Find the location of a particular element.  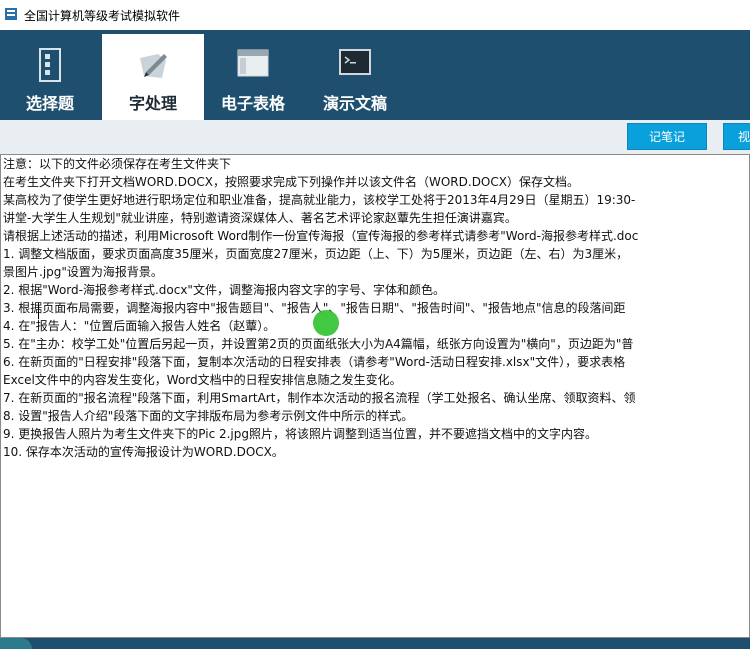

tab-spreadsheet: 电子表格 is located at coordinates (253, 77).